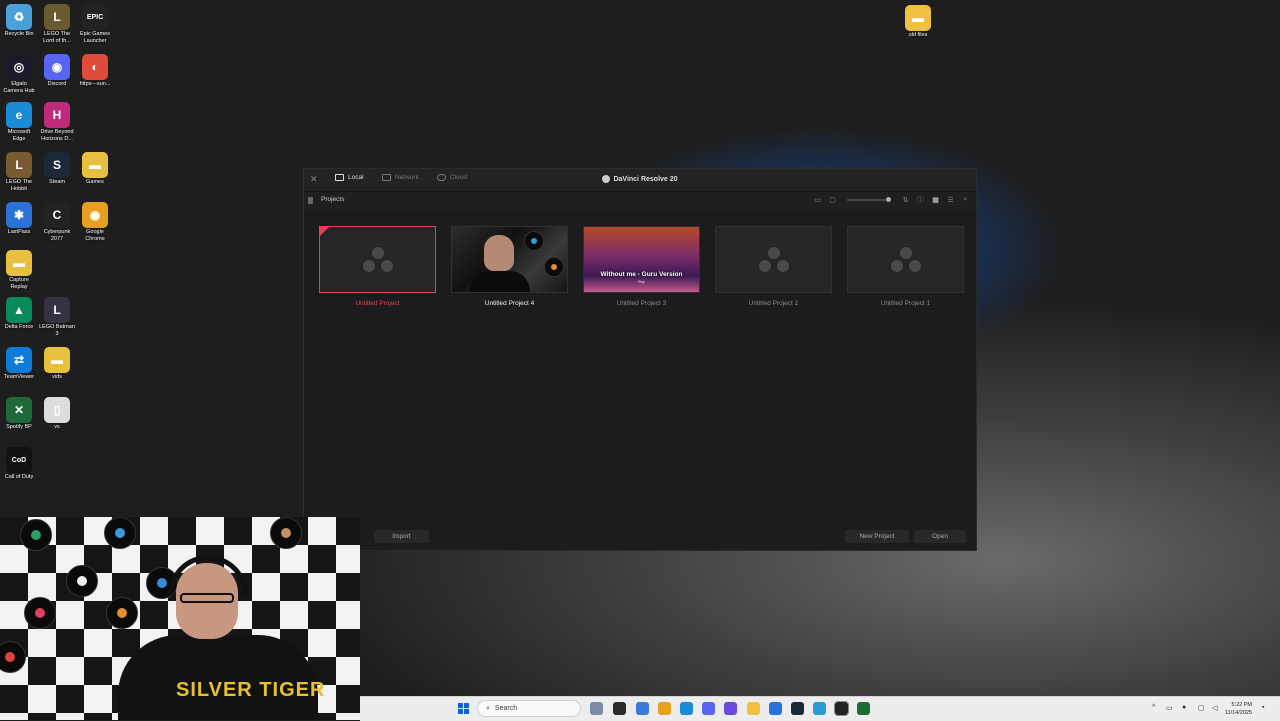 The width and height of the screenshot is (1280, 721). I want to click on app-title: DaVinci Resolve 20, so click(640, 179).